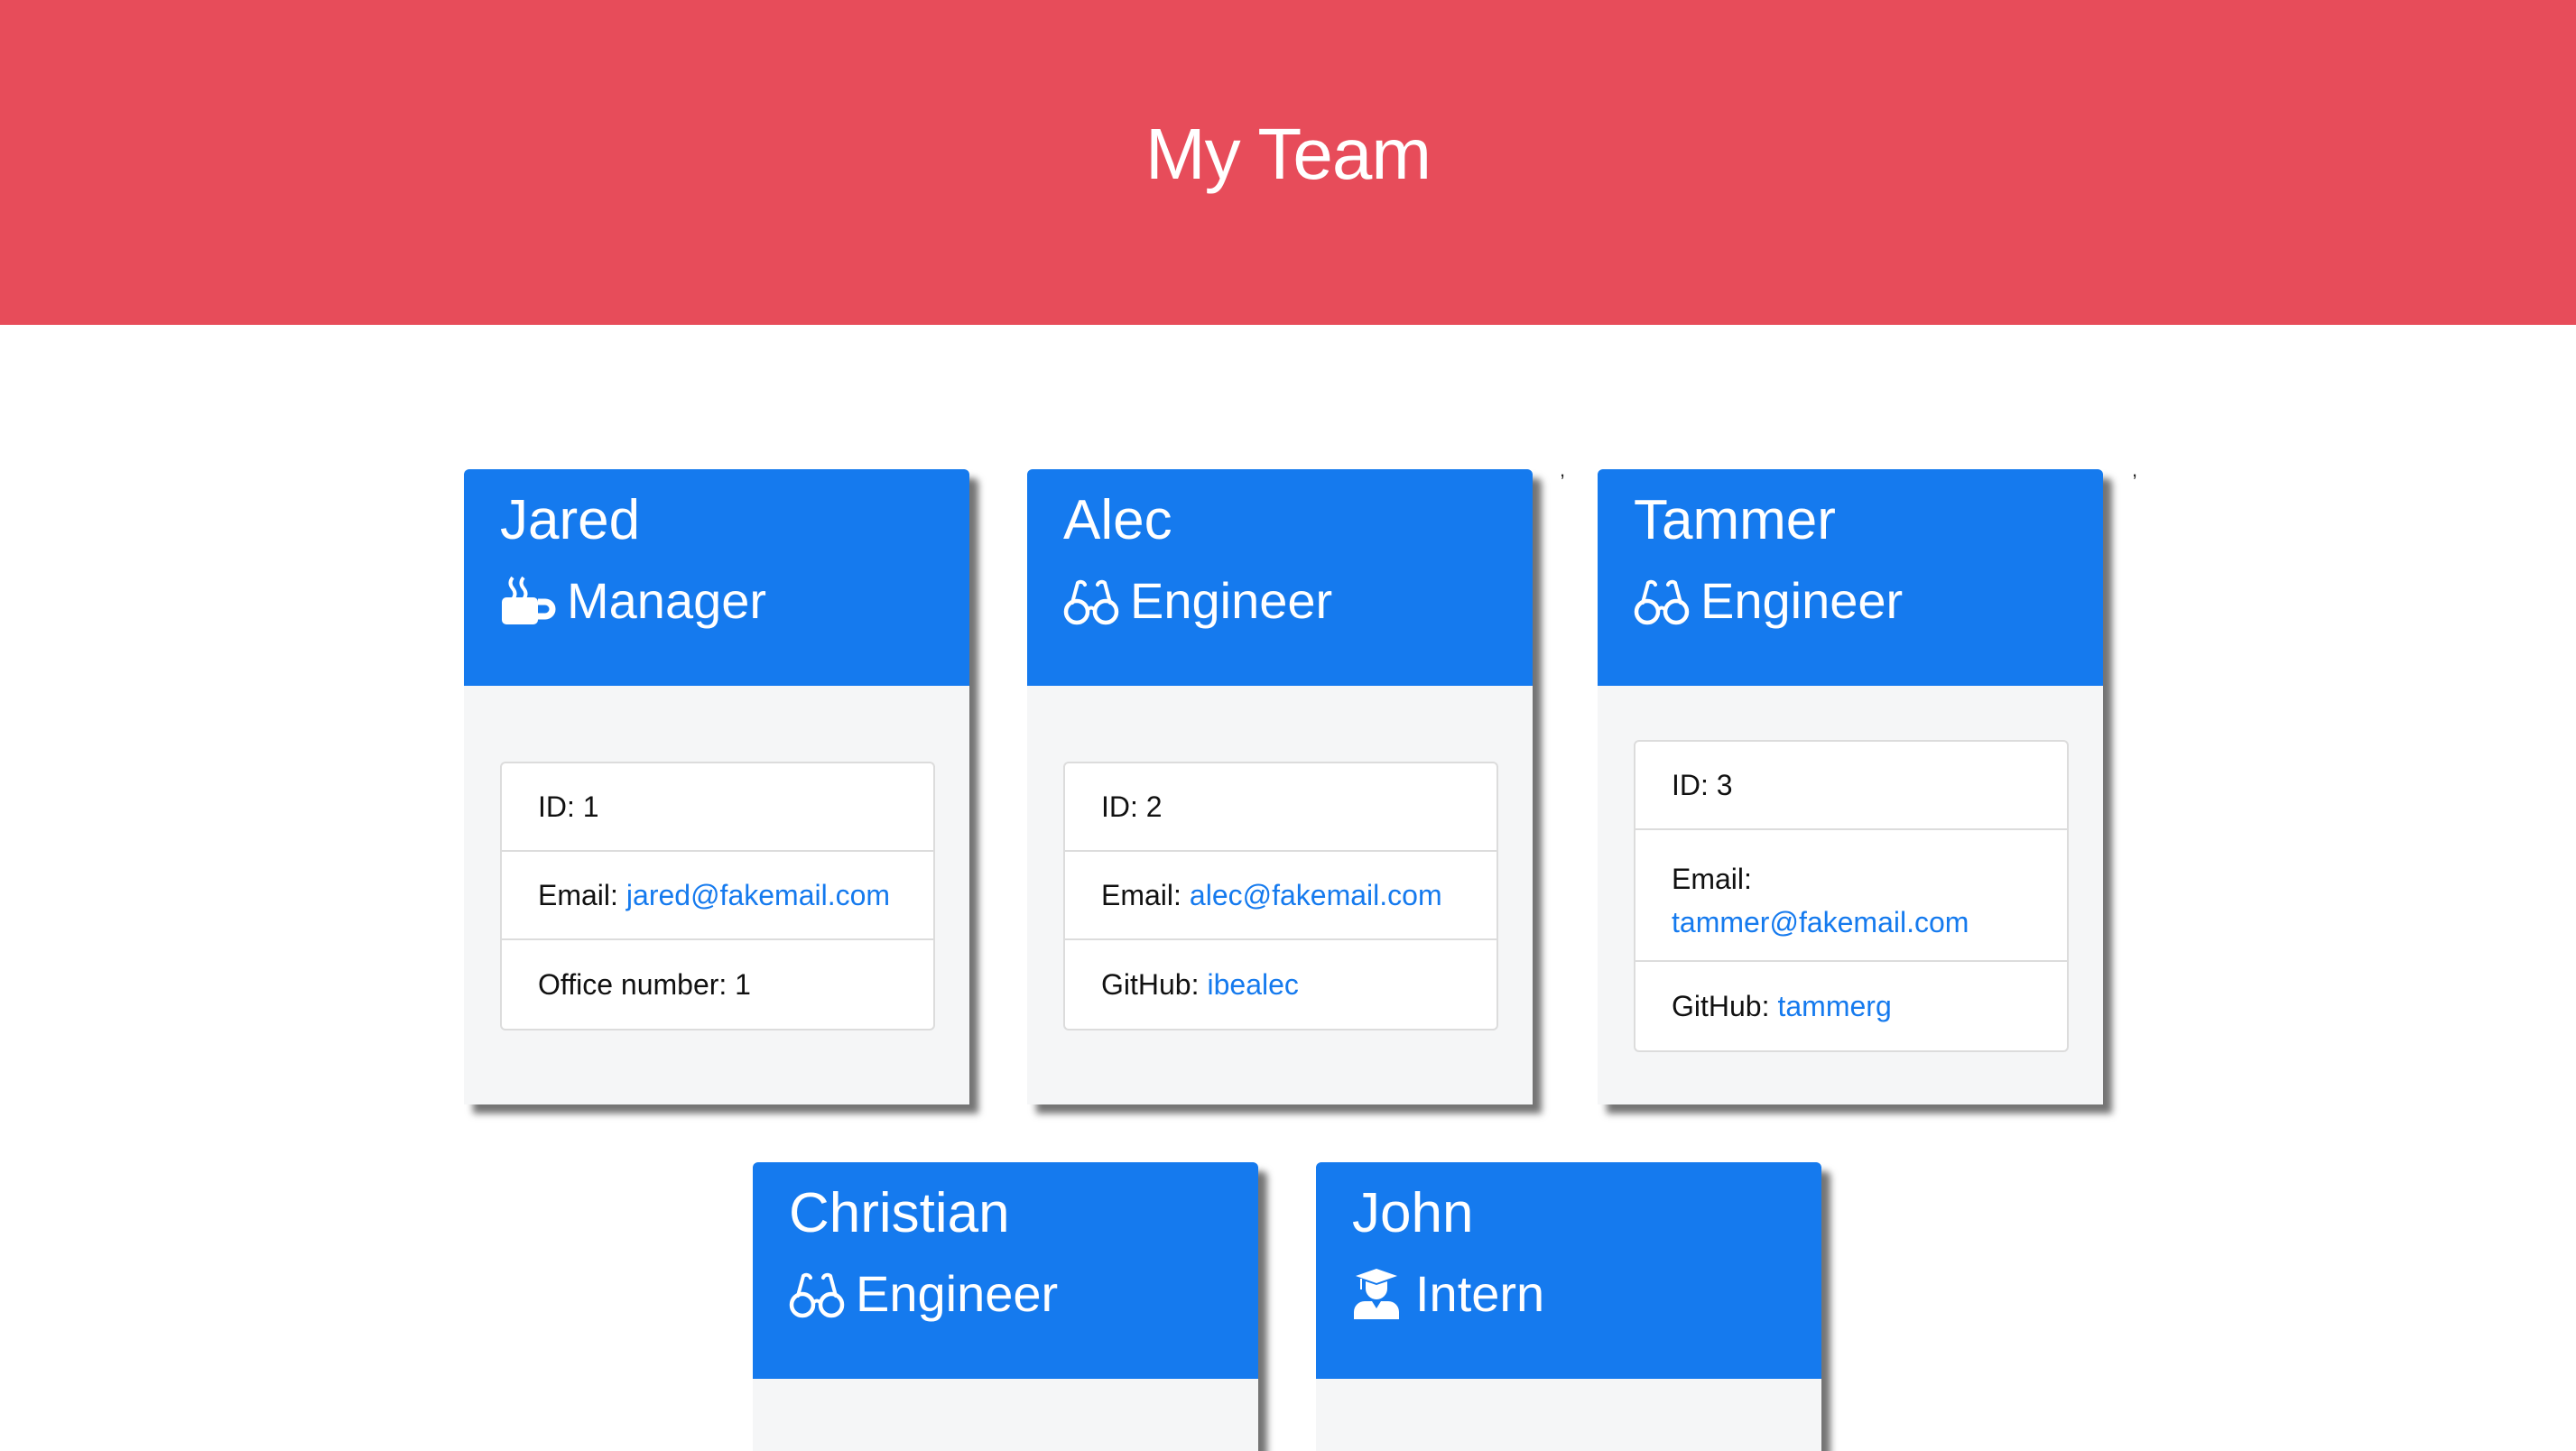 This screenshot has height=1451, width=2576. I want to click on employee-role: Manager, so click(633, 601).